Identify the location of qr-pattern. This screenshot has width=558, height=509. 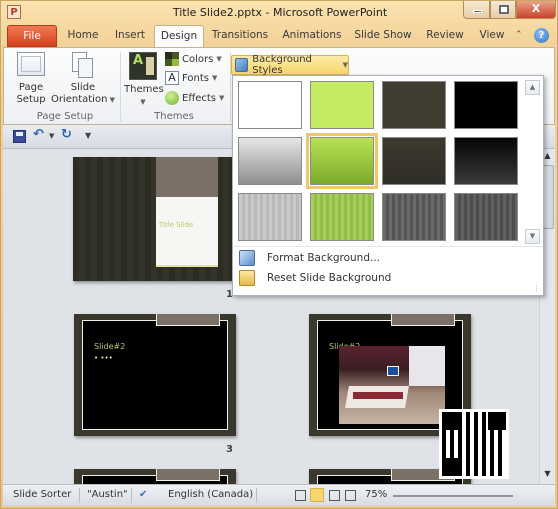
(474, 444).